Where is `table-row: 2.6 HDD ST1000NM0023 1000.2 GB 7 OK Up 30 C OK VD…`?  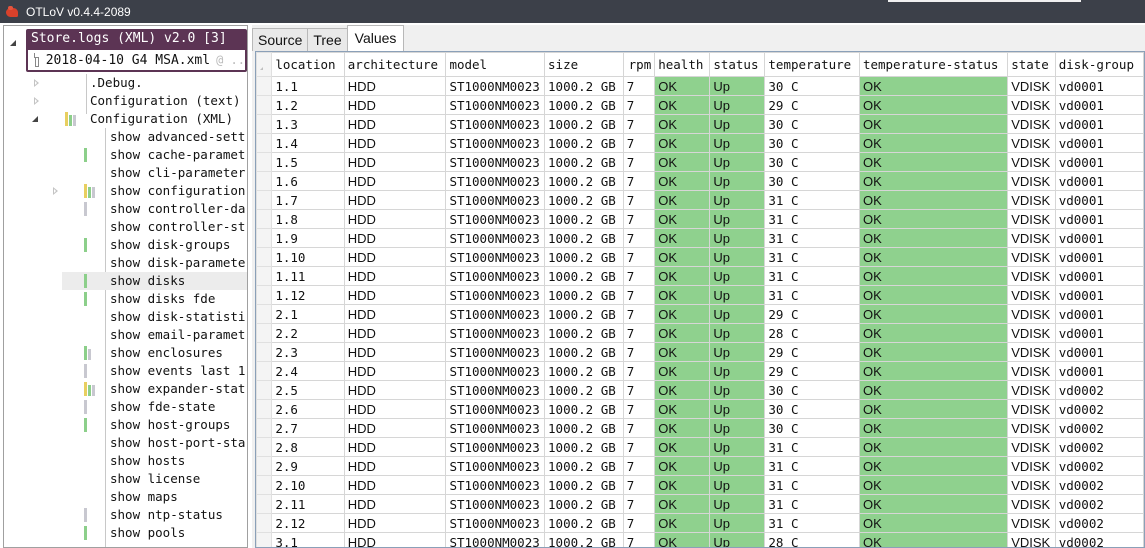
table-row: 2.6 HDD ST1000NM0023 1000.2 GB 7 OK Up 30 C OK VD… is located at coordinates (700, 409).